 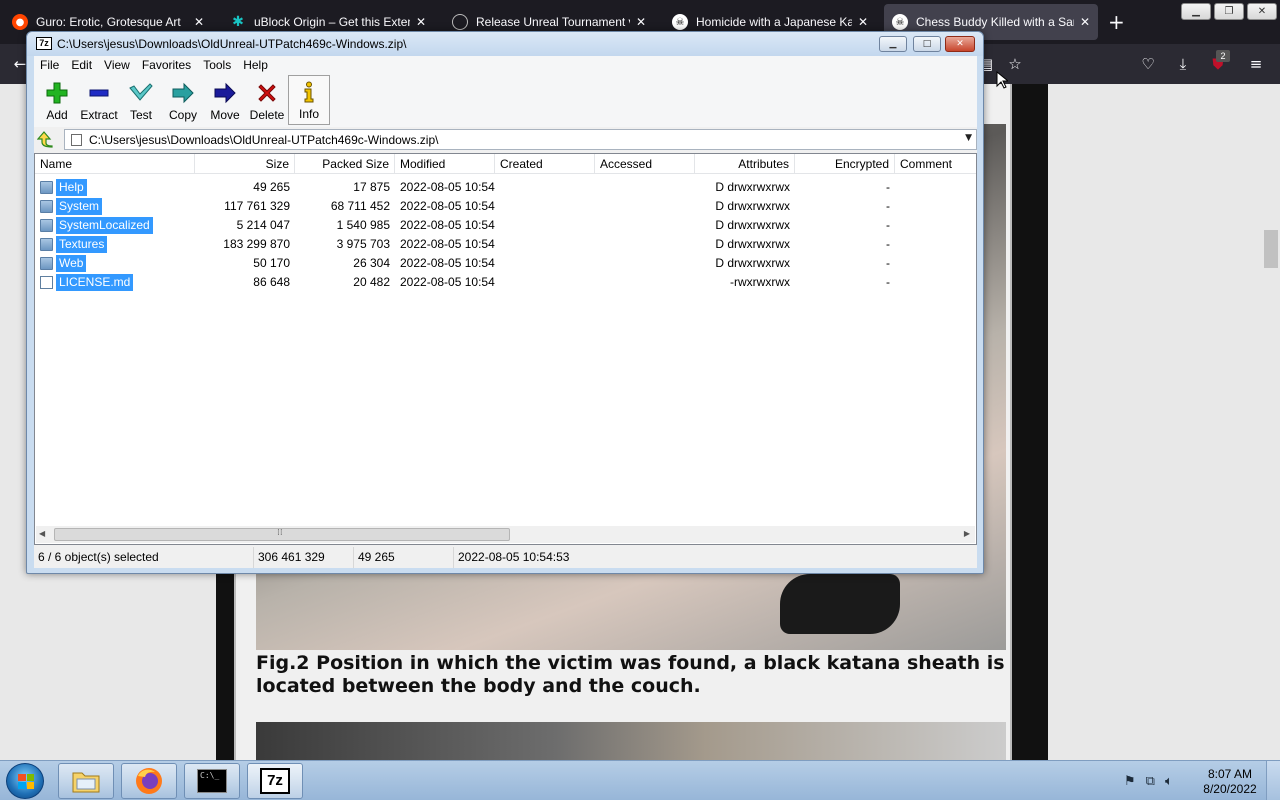 What do you see at coordinates (271, 282) in the screenshot?
I see `cell-size: 86 648` at bounding box center [271, 282].